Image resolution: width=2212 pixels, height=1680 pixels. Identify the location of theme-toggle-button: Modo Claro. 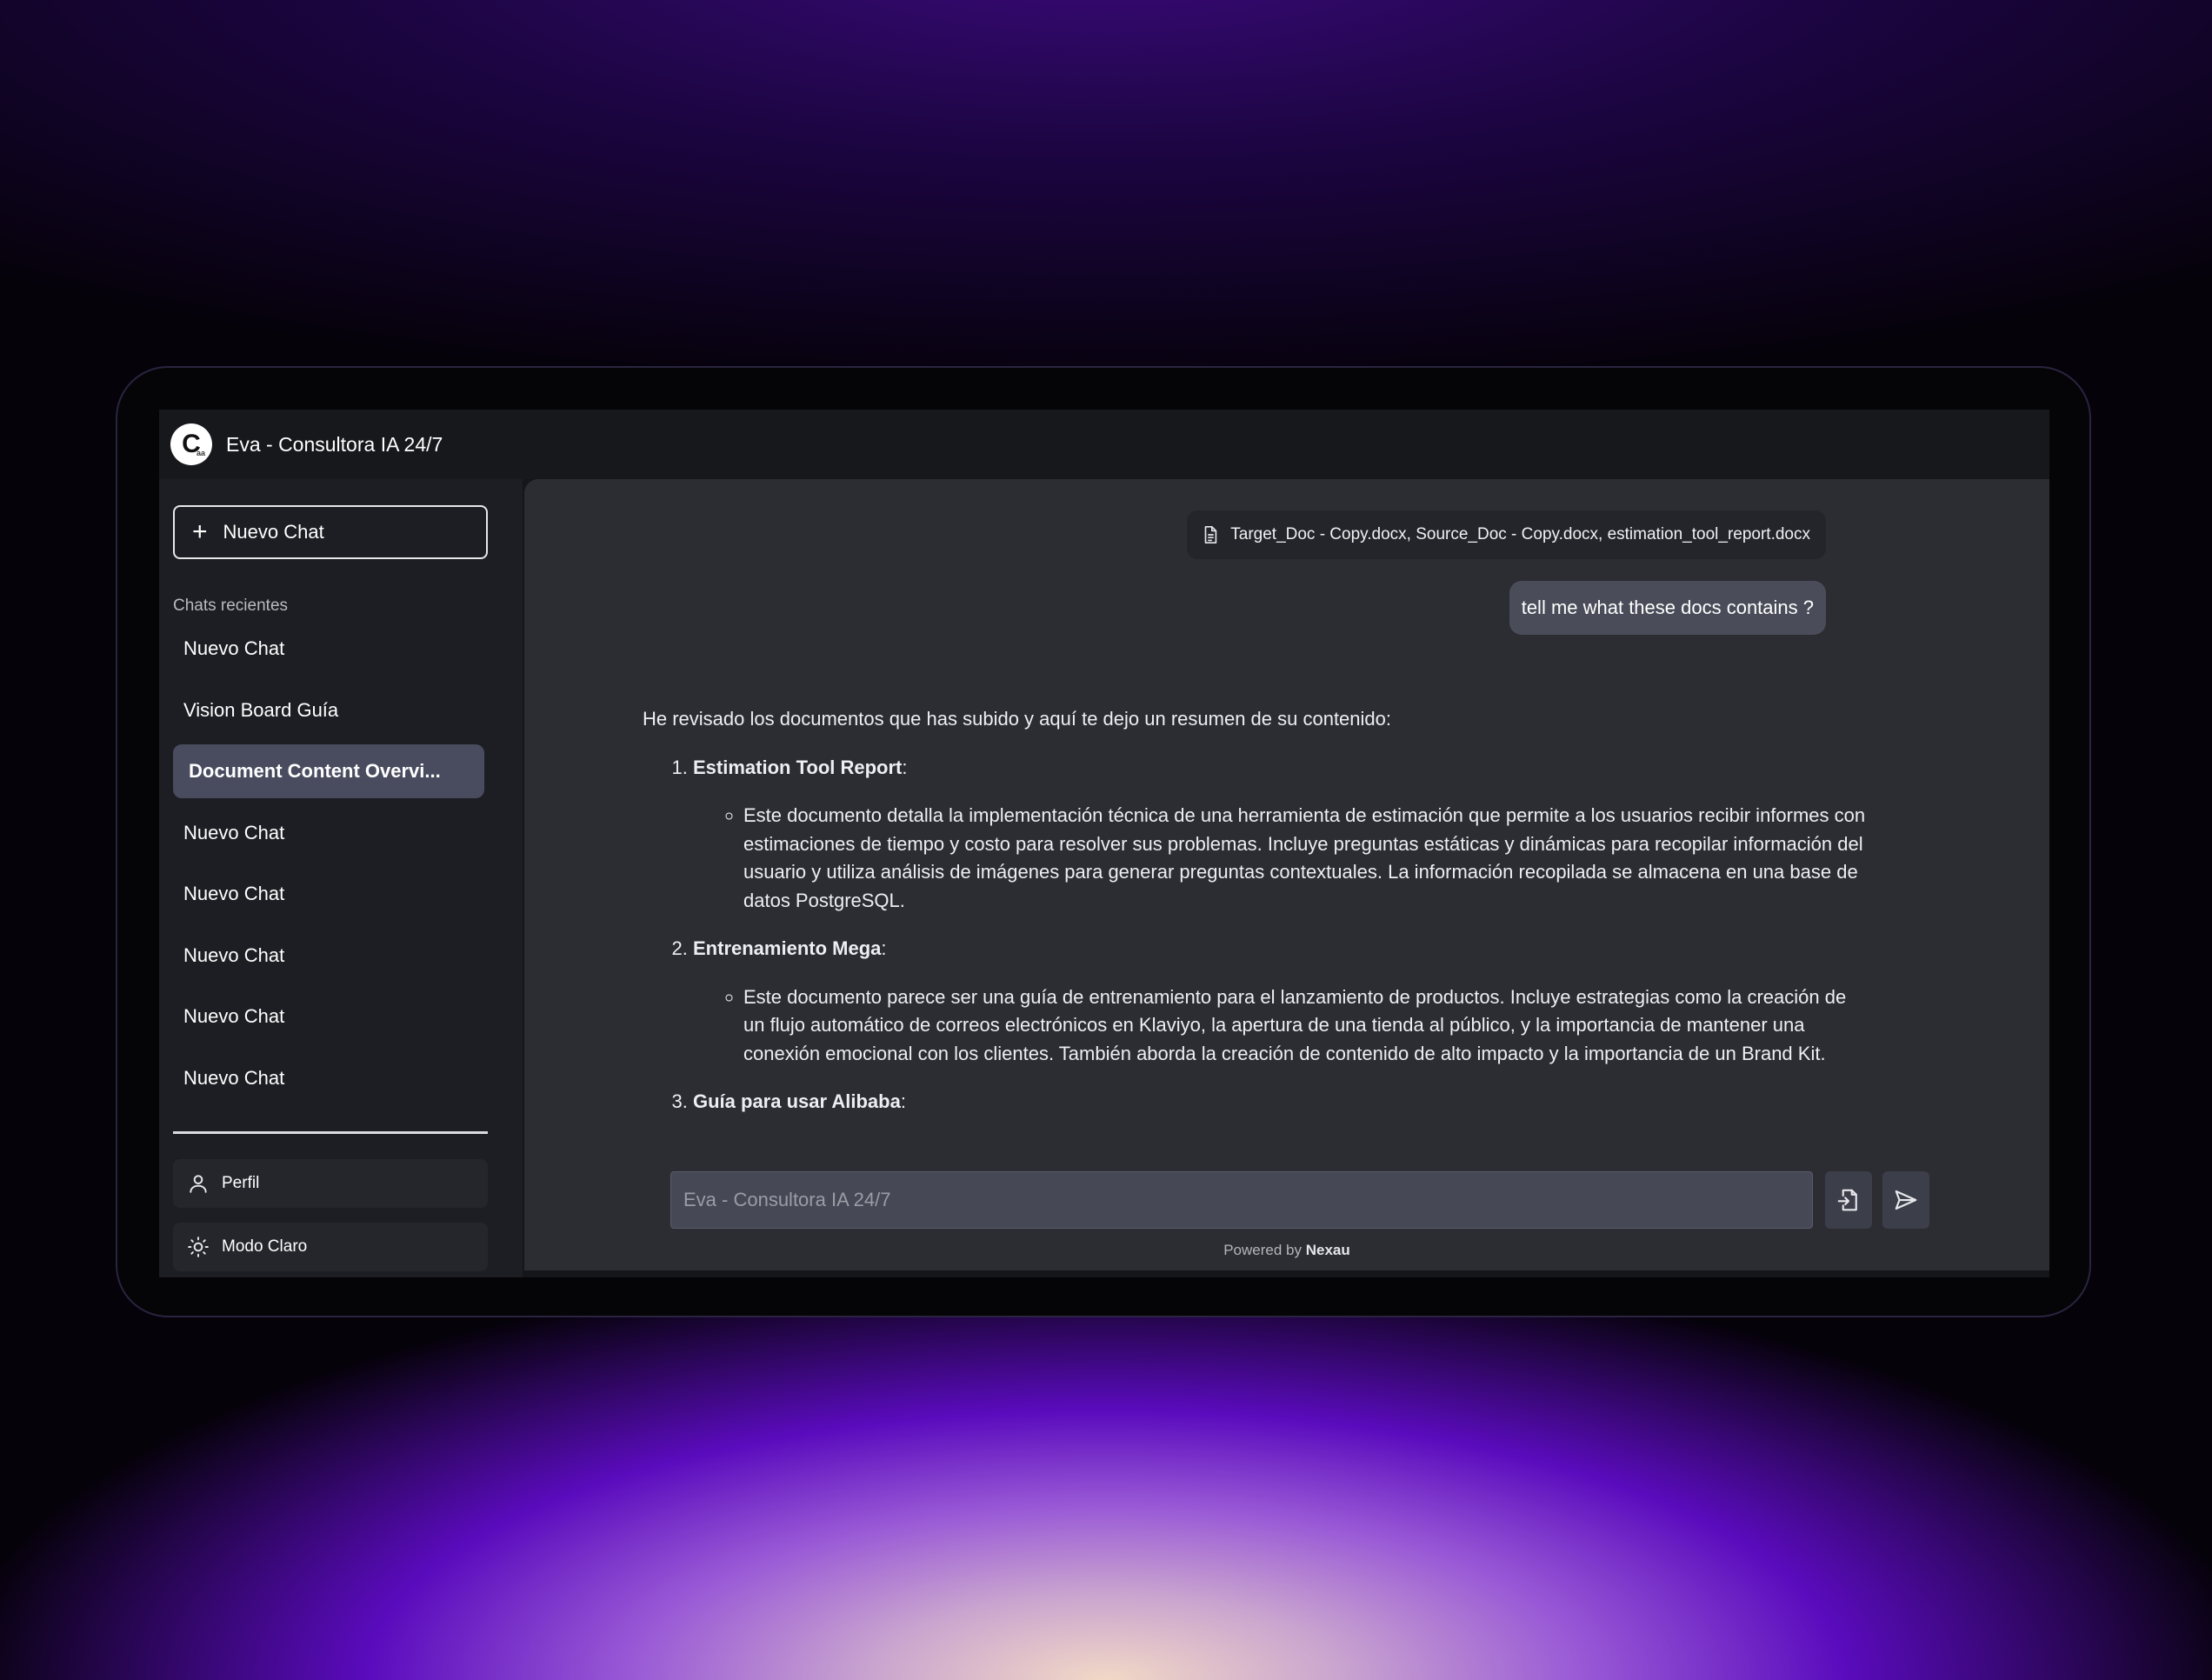
(330, 1247).